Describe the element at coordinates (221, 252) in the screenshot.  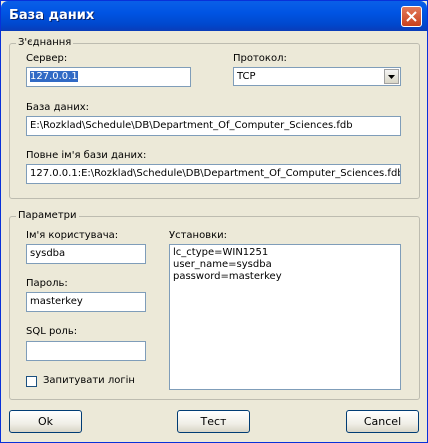
I see `settings-line: lc_ctype=WIN1251` at that location.